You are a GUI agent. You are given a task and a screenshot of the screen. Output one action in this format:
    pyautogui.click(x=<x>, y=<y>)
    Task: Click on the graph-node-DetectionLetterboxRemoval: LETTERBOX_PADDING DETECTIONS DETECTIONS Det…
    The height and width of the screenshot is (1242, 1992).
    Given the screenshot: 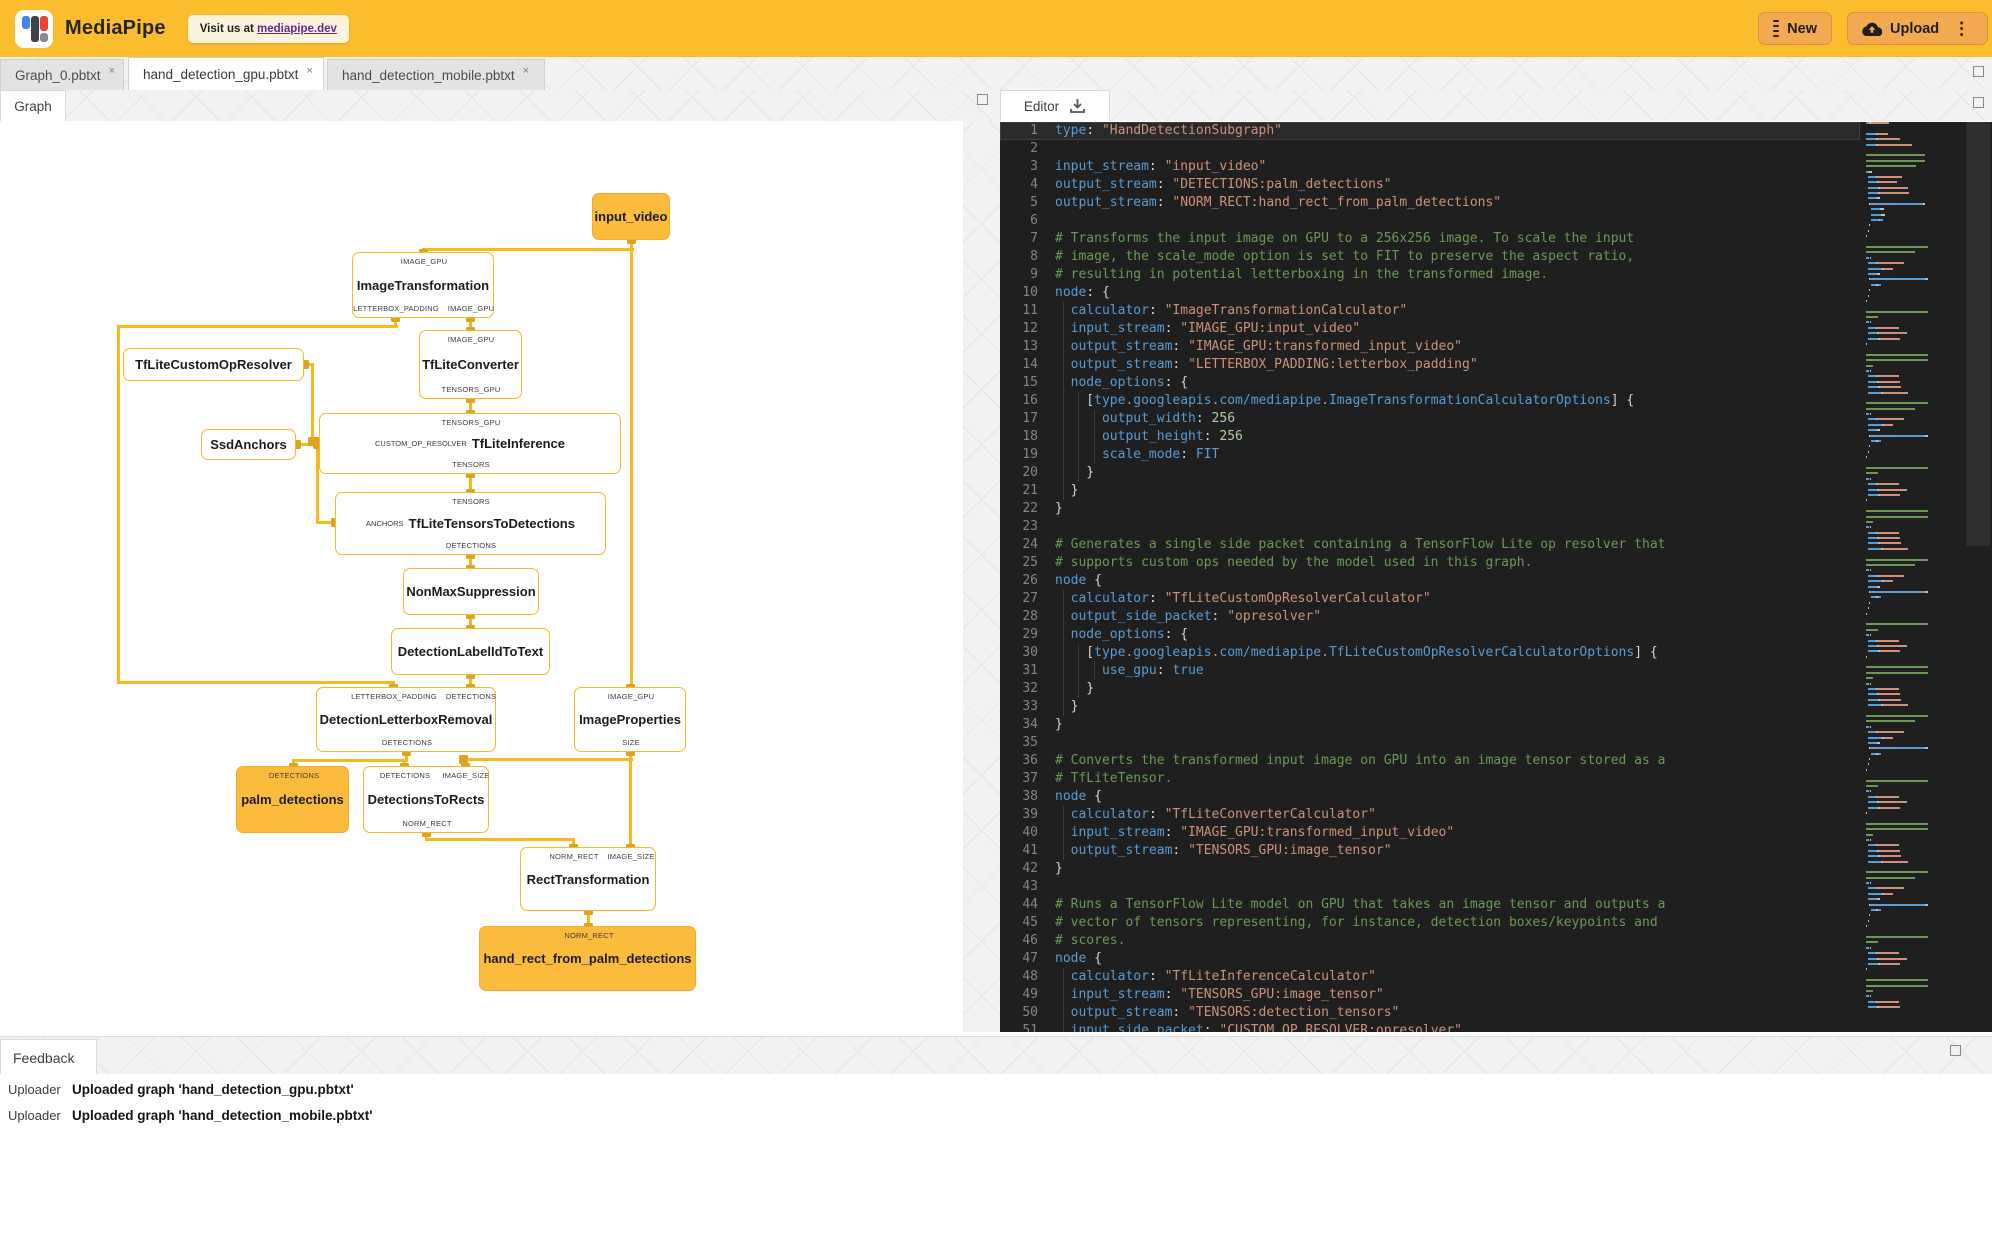 What is the action you would take?
    pyautogui.click(x=406, y=719)
    